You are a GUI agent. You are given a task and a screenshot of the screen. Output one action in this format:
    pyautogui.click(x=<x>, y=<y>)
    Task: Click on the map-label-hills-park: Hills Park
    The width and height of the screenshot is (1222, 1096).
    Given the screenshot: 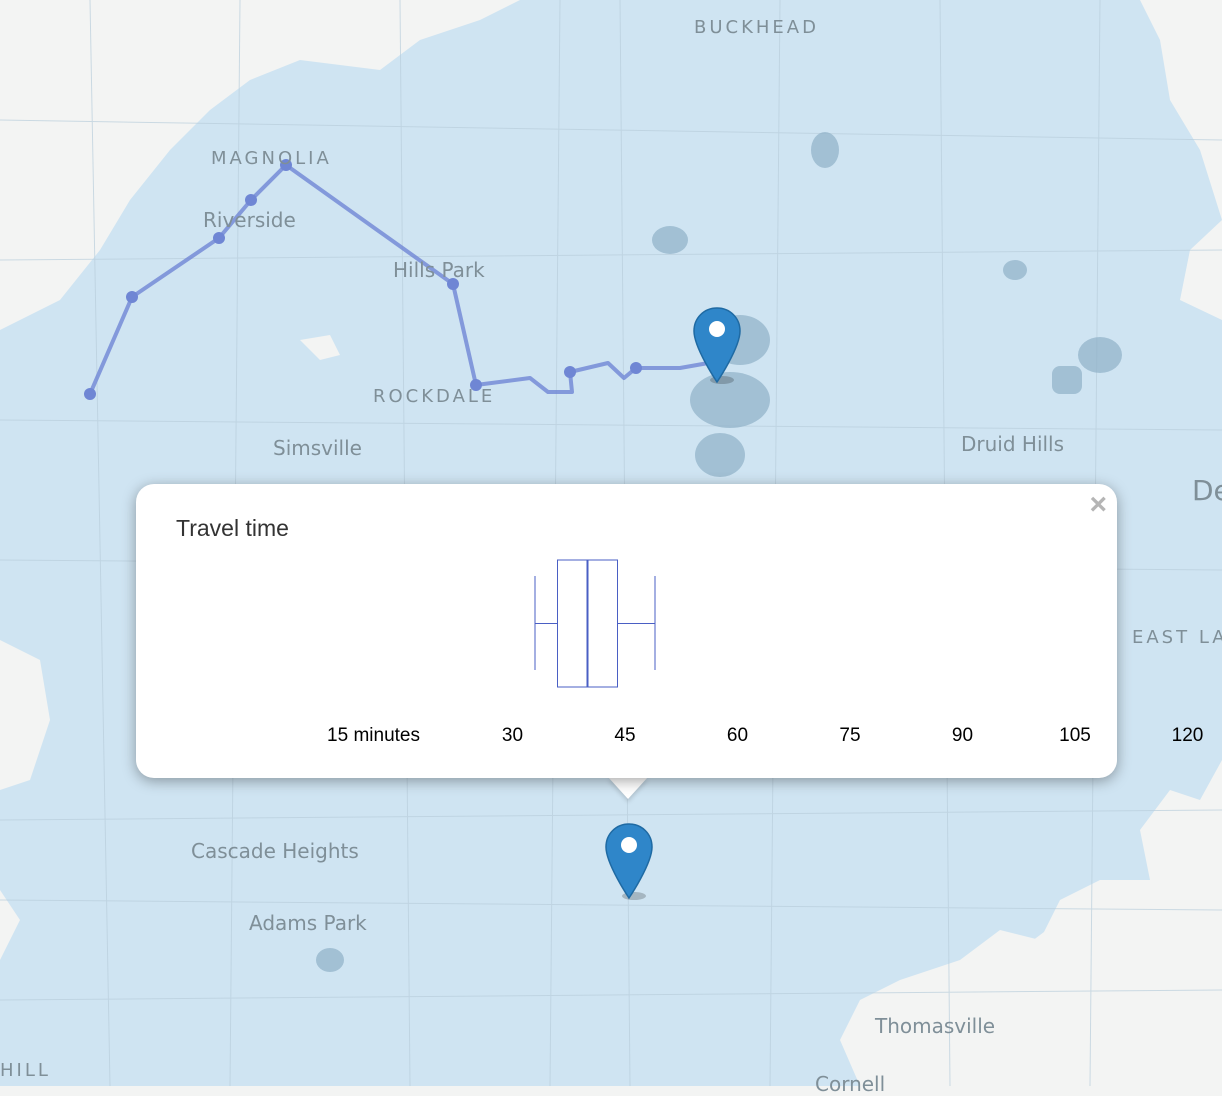 What is the action you would take?
    pyautogui.click(x=439, y=270)
    